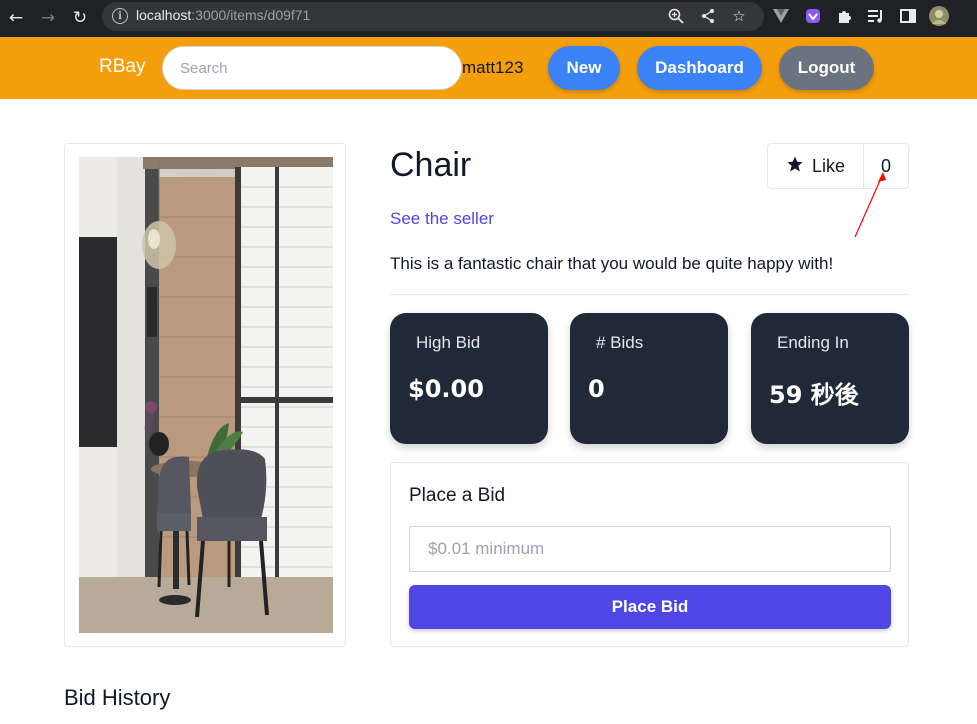  I want to click on brand-logo: RBay, so click(122, 67).